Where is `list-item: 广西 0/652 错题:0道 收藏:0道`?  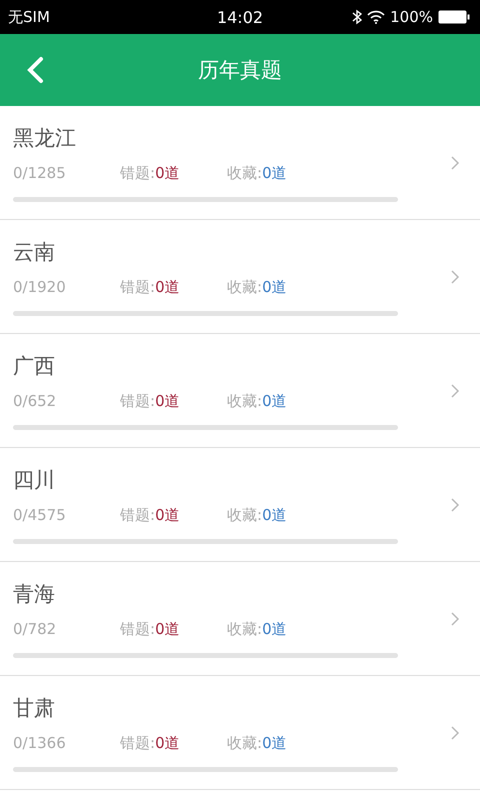
list-item: 广西 0/652 错题:0道 收藏:0道 is located at coordinates (240, 391).